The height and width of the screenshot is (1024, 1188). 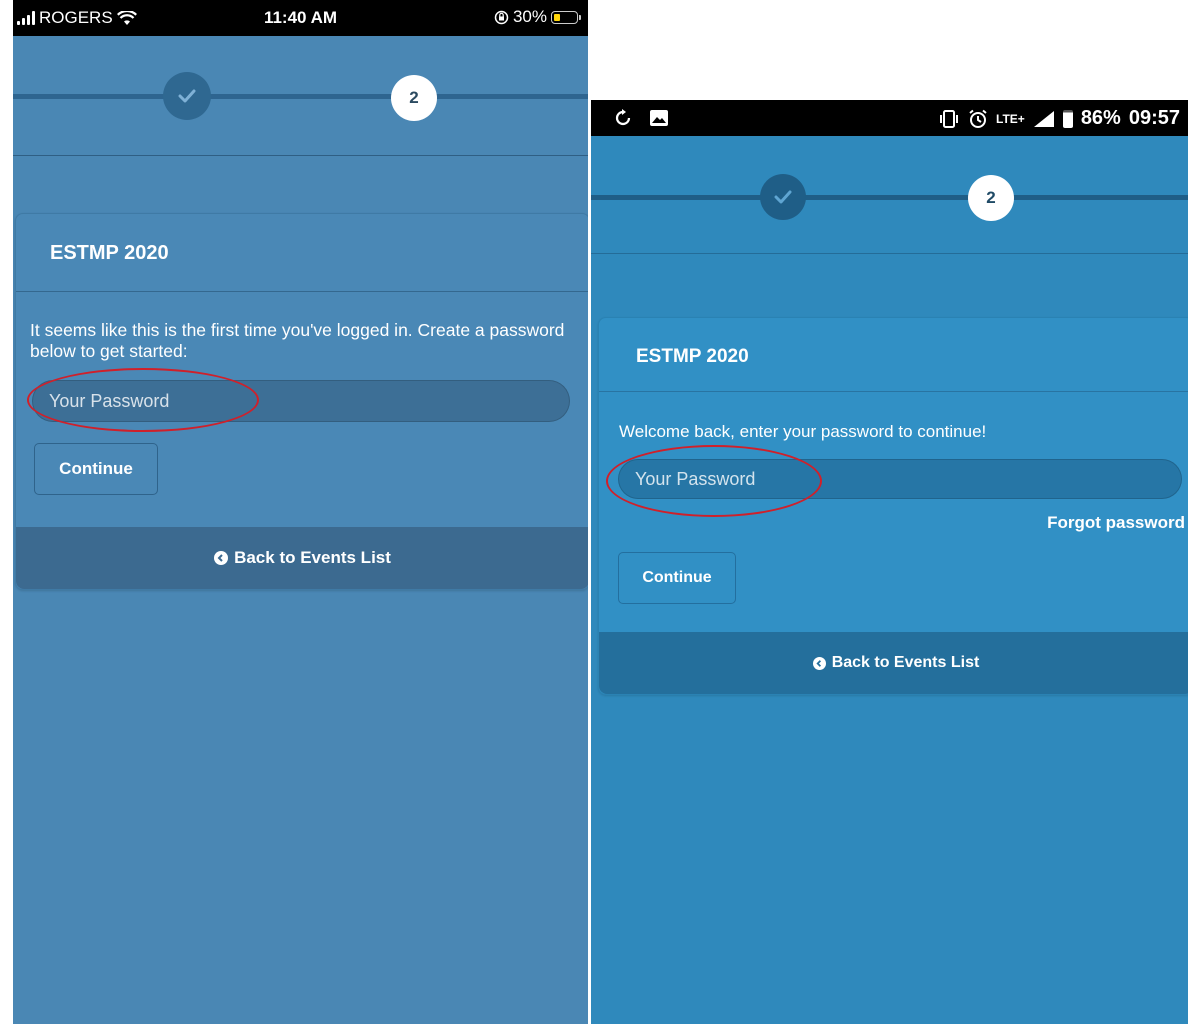 What do you see at coordinates (300, 18) in the screenshot?
I see `status-bar: ROGERS 11:40 AM 30%` at bounding box center [300, 18].